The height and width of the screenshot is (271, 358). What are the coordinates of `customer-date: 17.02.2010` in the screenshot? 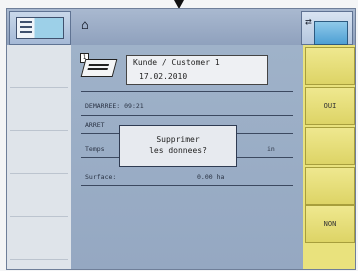 It's located at (163, 76).